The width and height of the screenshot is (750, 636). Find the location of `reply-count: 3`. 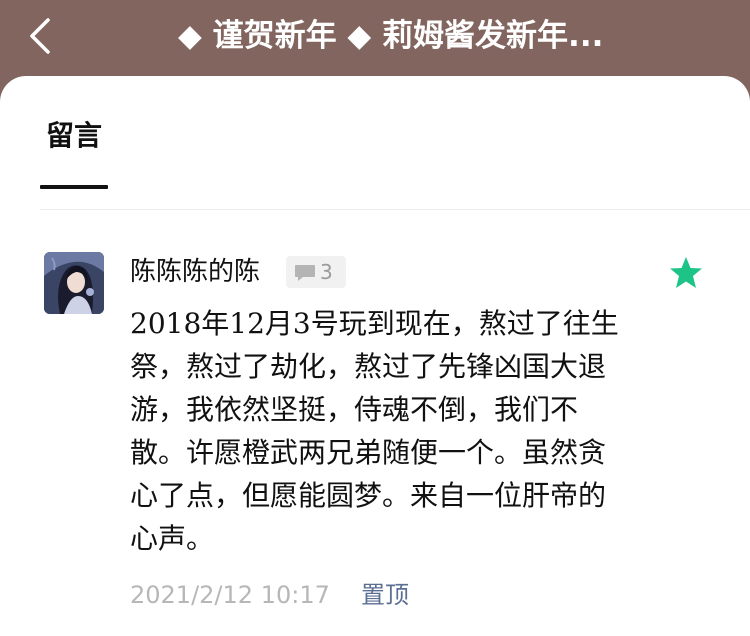

reply-count: 3 is located at coordinates (326, 272).